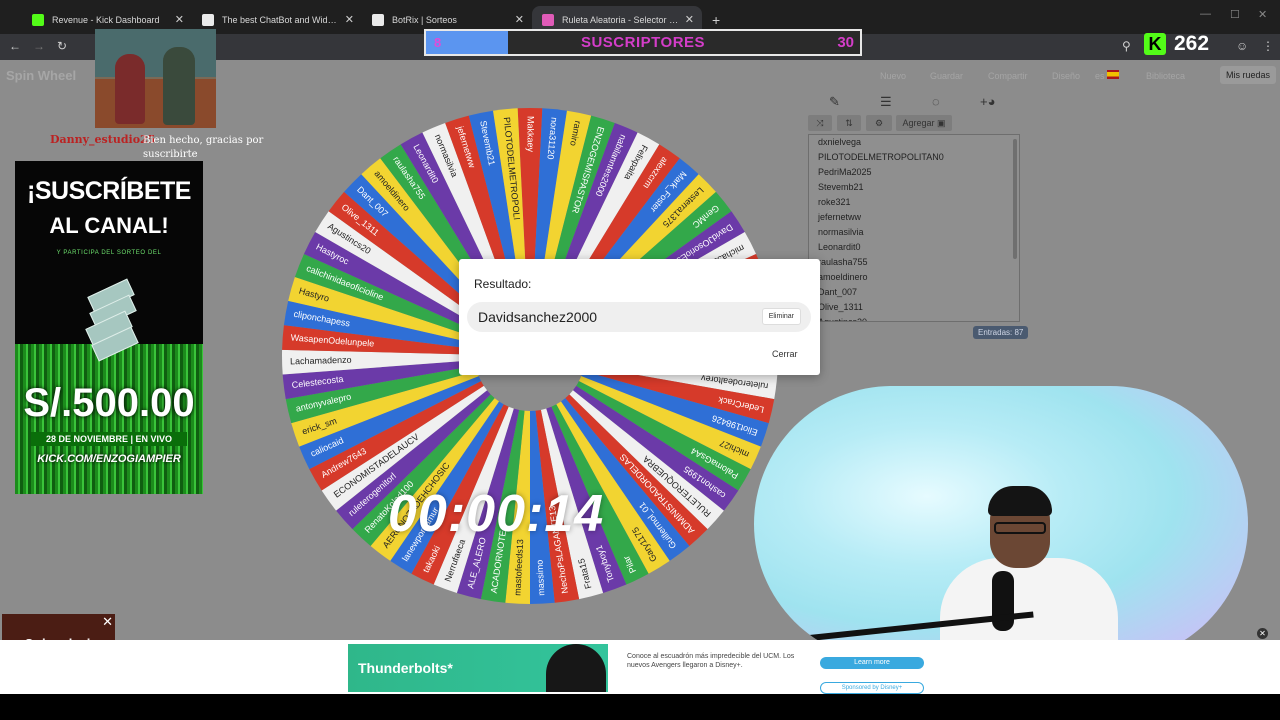 This screenshot has width=1280, height=720. I want to click on close-ad-icon: ✕, so click(1262, 633).